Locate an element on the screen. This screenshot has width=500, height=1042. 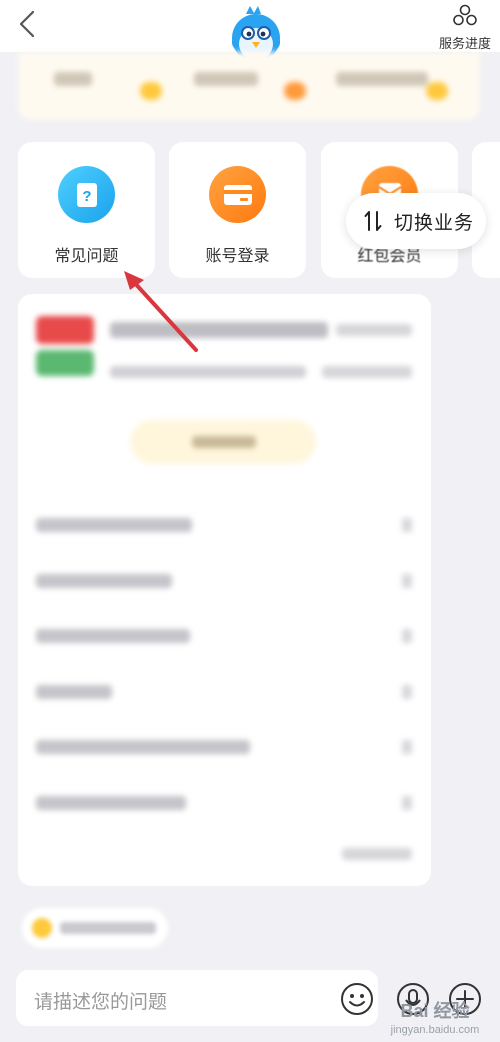
back-button is located at coordinates (27, 24).